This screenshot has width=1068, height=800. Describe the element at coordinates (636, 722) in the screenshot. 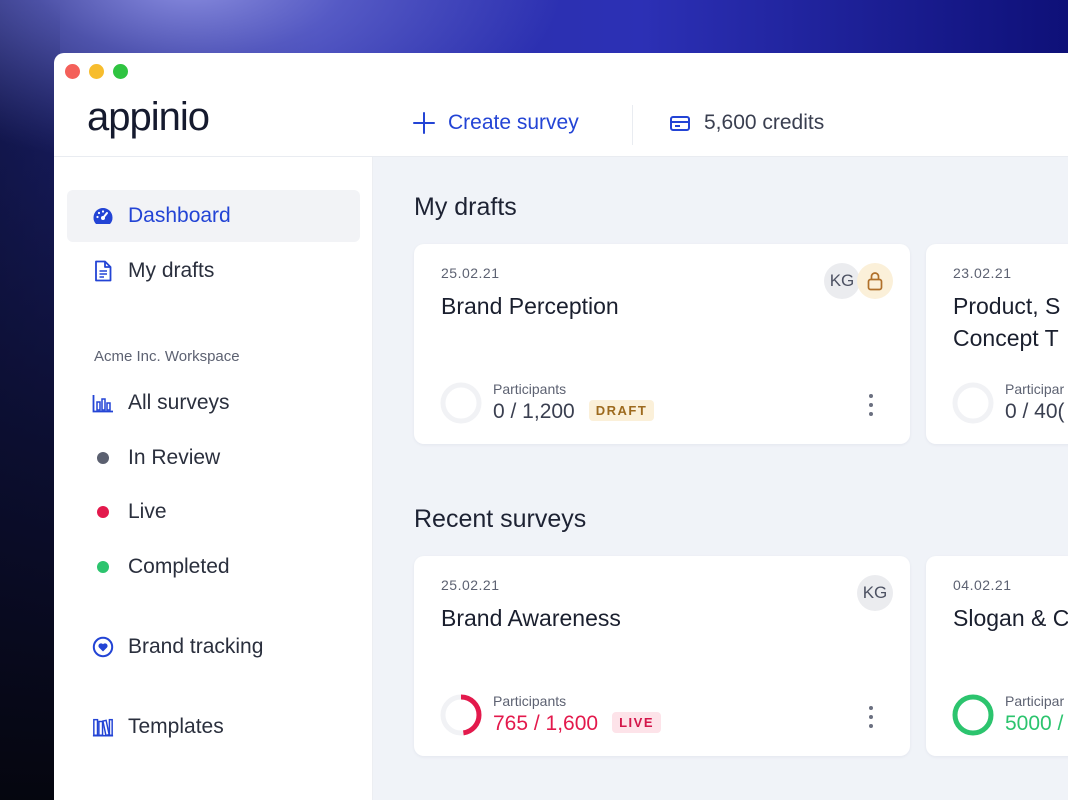

I see `status-badge: LIVE` at that location.